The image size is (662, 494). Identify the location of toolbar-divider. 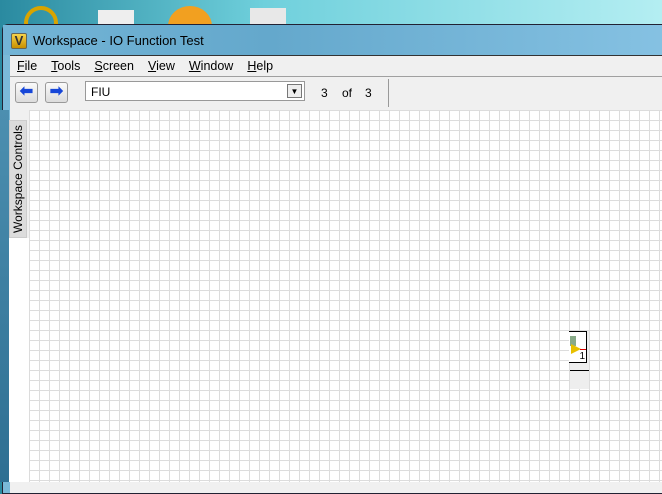
(388, 93).